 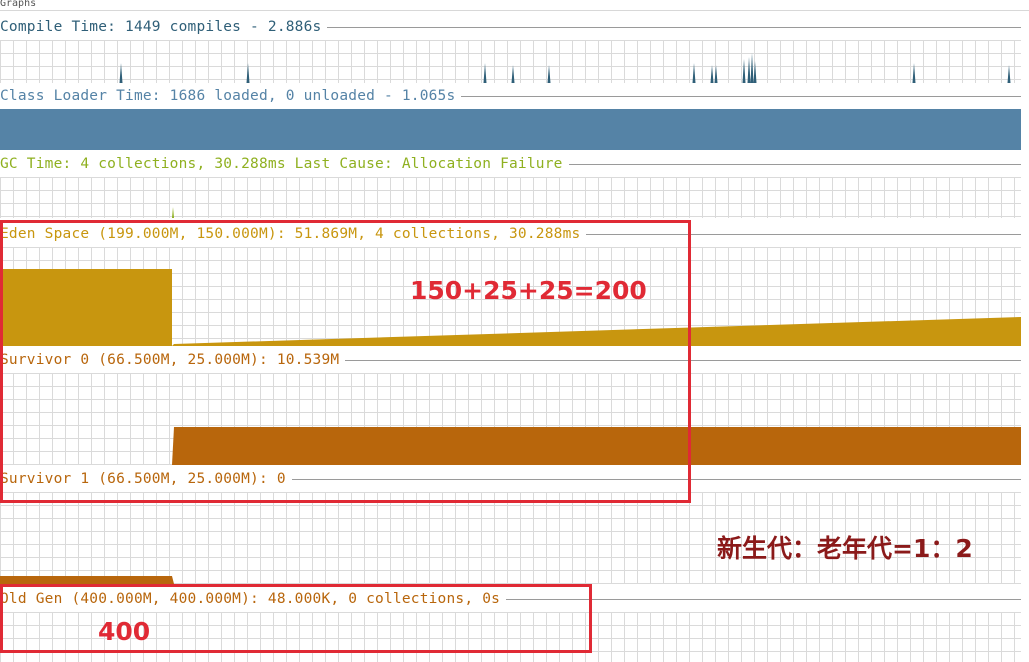 I want to click on old-gen-highlight-box, so click(x=296, y=618).